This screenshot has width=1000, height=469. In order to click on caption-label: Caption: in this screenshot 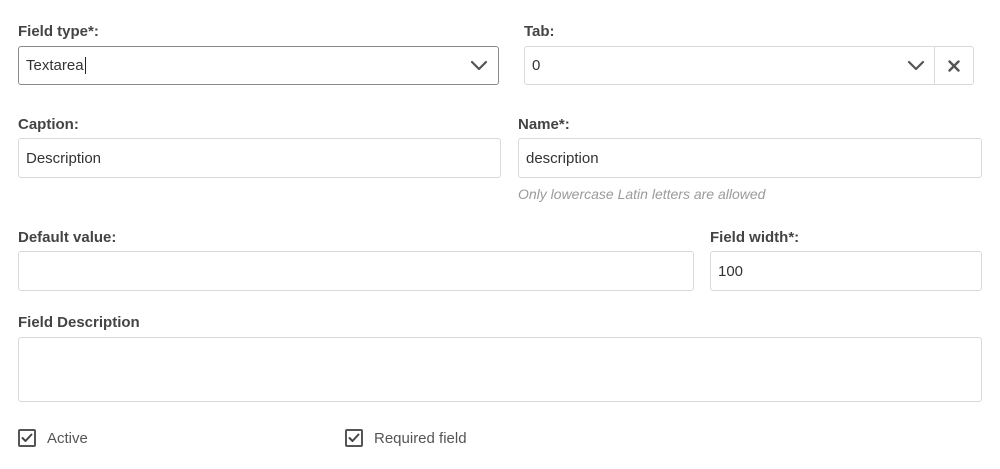, I will do `click(48, 124)`.